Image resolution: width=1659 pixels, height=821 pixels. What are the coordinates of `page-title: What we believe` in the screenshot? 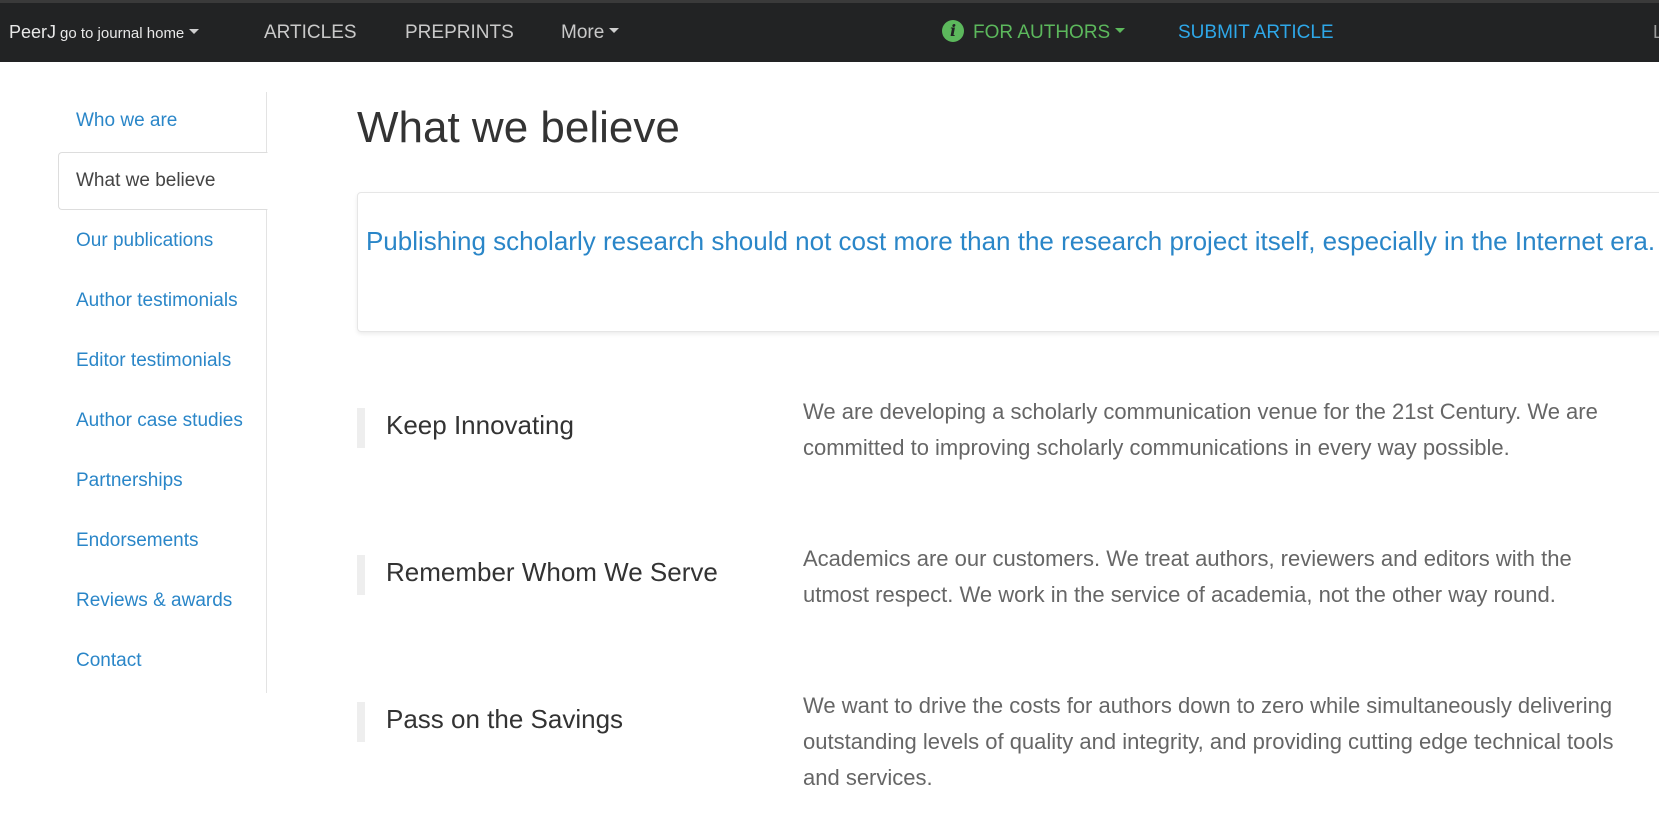 It's located at (518, 127).